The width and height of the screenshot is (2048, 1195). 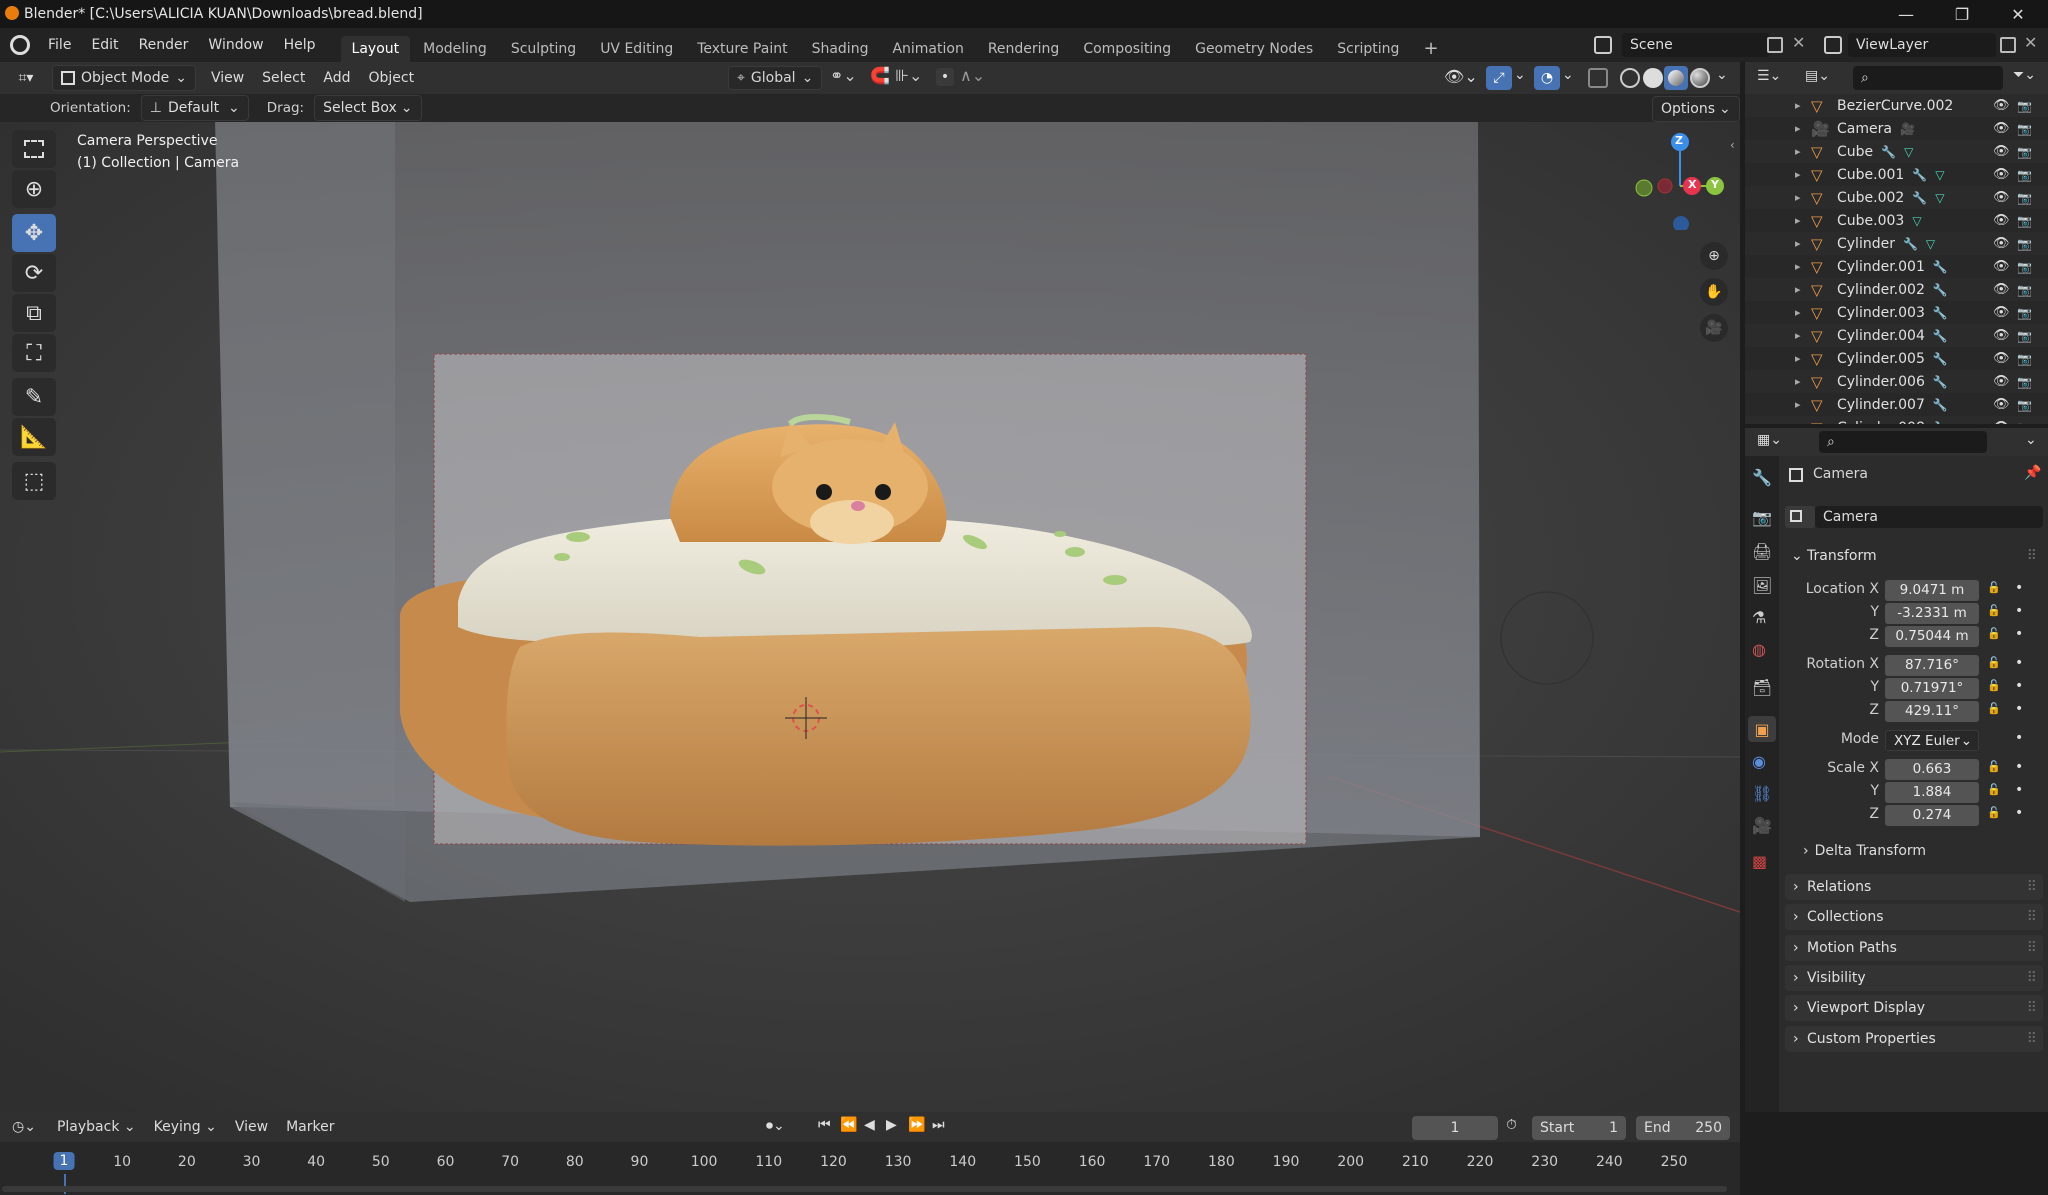 I want to click on outliner-item: ▸ ▽ Cylinder.004 🔧 👁 📷, so click(x=1896, y=335).